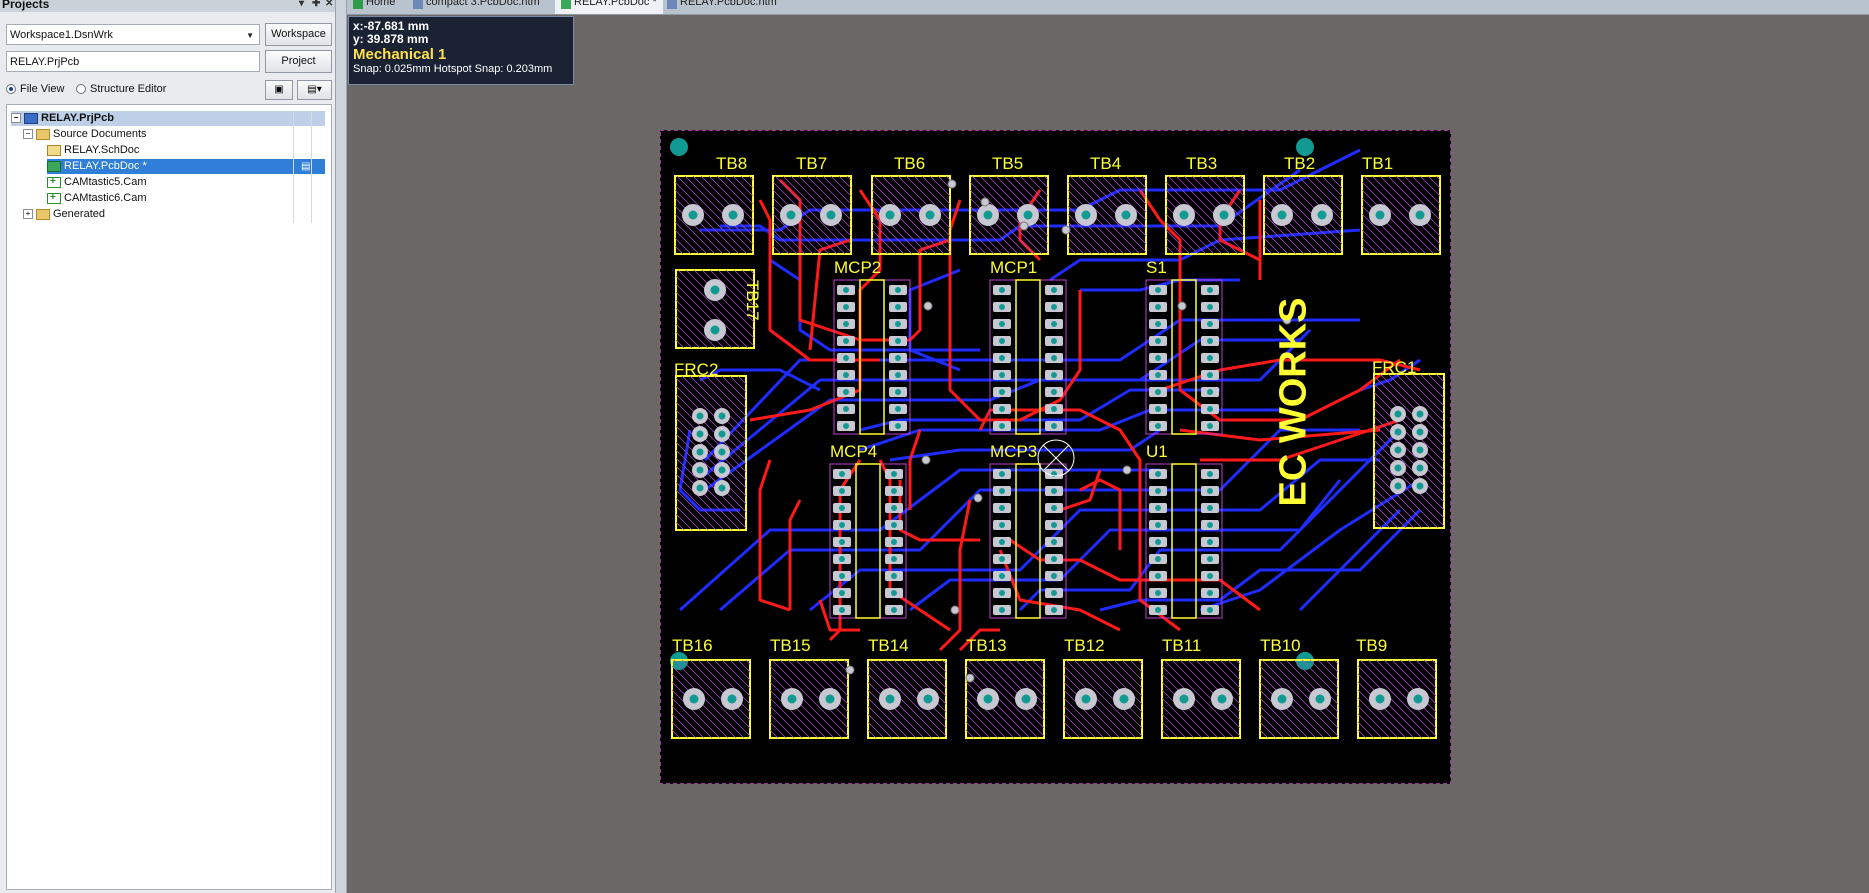 Image resolution: width=1869 pixels, height=893 pixels. What do you see at coordinates (341, 446) in the screenshot?
I see `panel-splitter` at bounding box center [341, 446].